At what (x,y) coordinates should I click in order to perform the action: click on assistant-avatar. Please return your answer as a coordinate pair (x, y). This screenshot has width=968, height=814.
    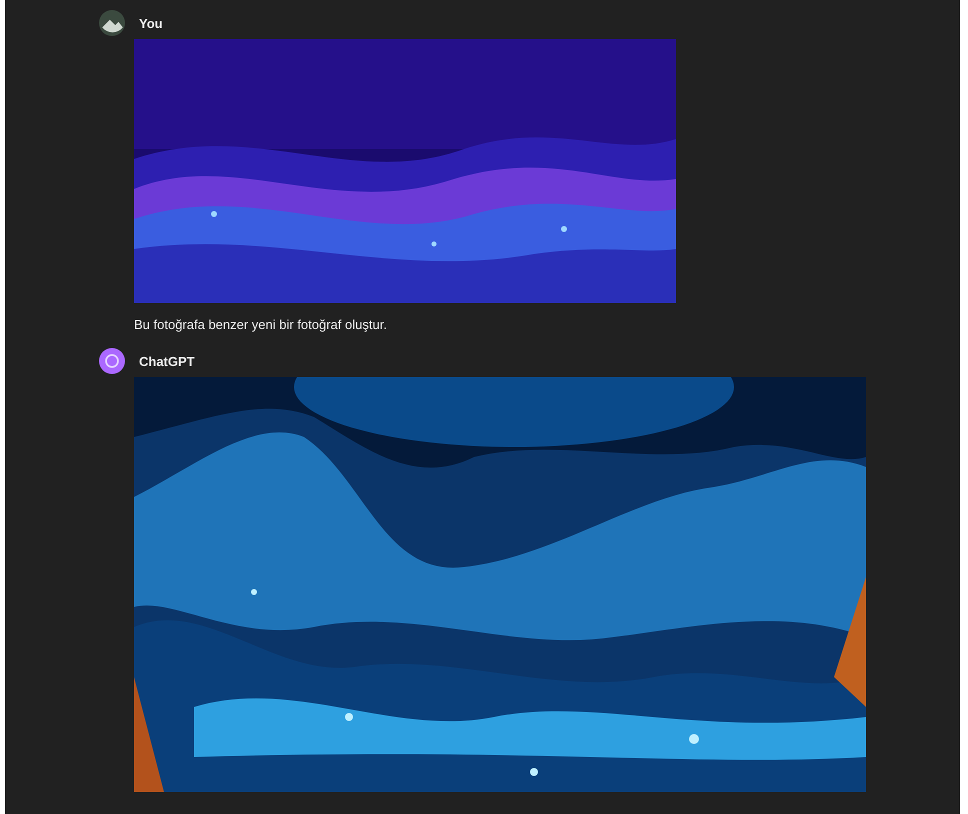
    Looking at the image, I should click on (112, 361).